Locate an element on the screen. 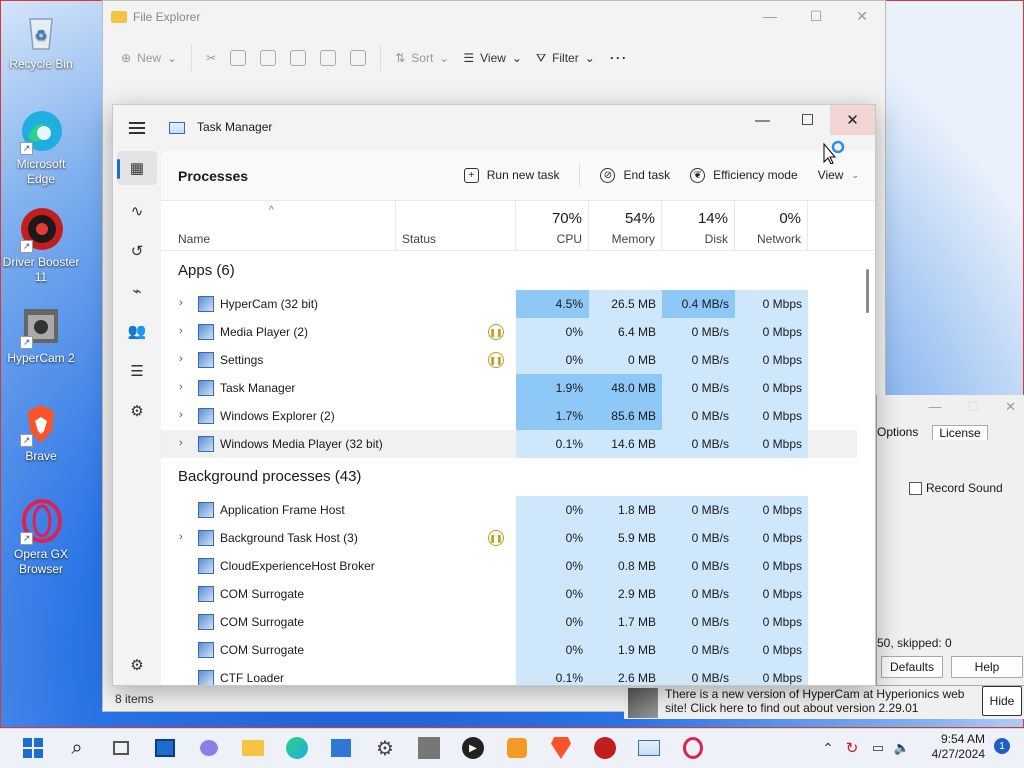 The image size is (1024, 768). process-row: COM Surrogate 0% 1.7 MB 0 MB/s 0 Mbps is located at coordinates (509, 622).